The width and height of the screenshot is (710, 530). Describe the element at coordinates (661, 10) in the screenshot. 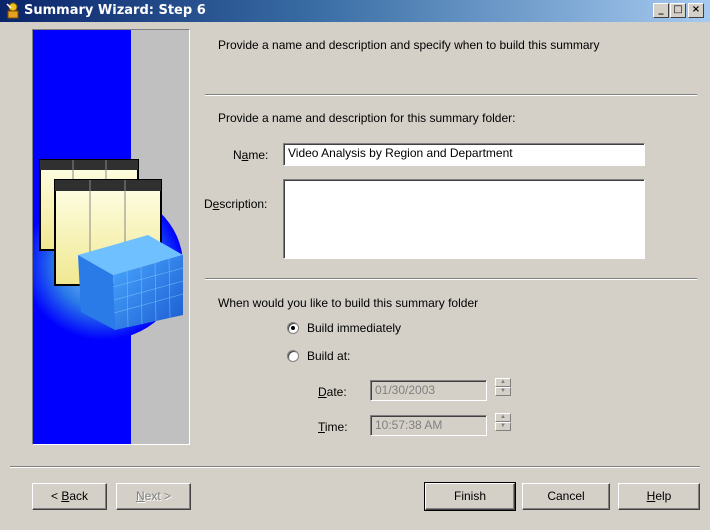

I see `minimize-button: _` at that location.